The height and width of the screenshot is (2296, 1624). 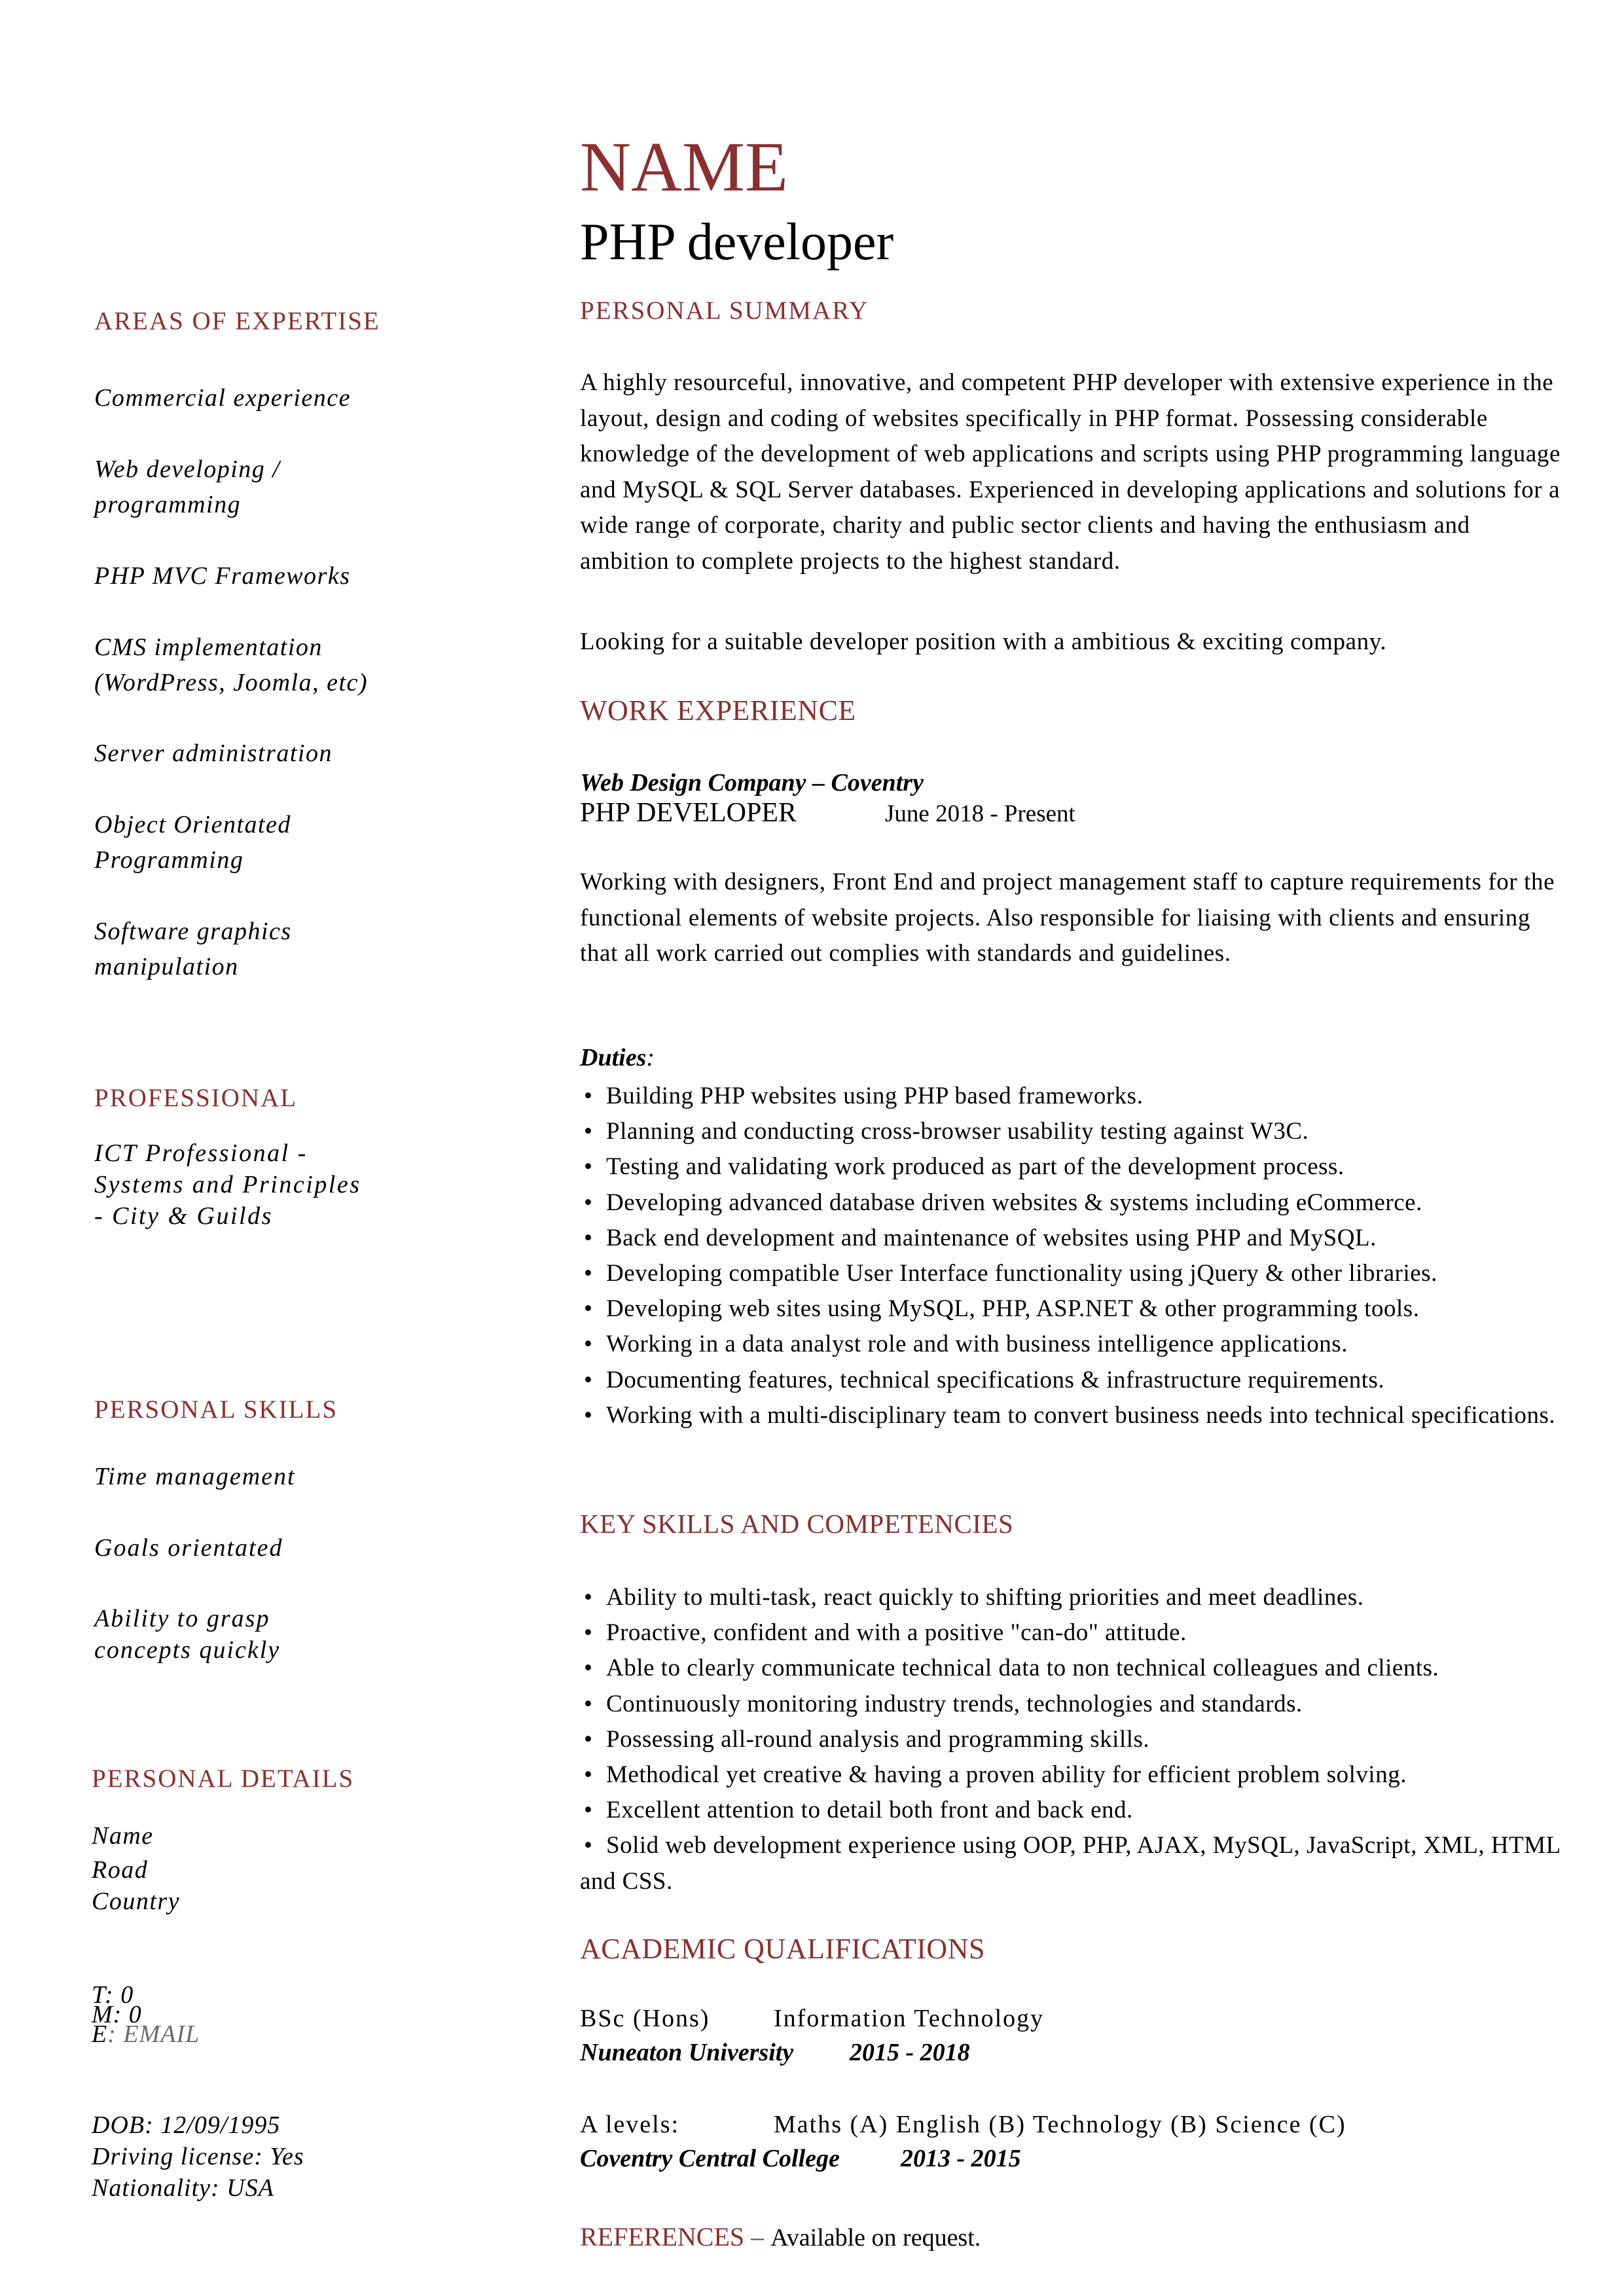 I want to click on qualification-row: BSc (Hons) Information Technology, so click(x=811, y=2018).